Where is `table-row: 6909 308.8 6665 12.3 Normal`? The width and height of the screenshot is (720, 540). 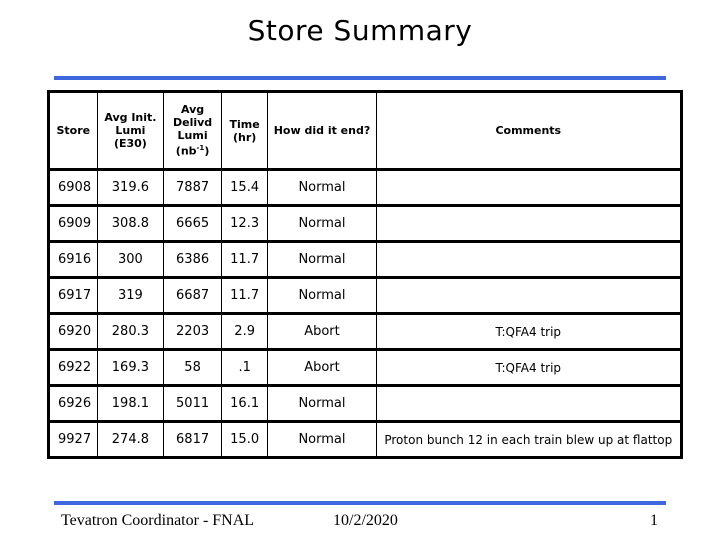 table-row: 6909 308.8 6665 12.3 Normal is located at coordinates (365, 224).